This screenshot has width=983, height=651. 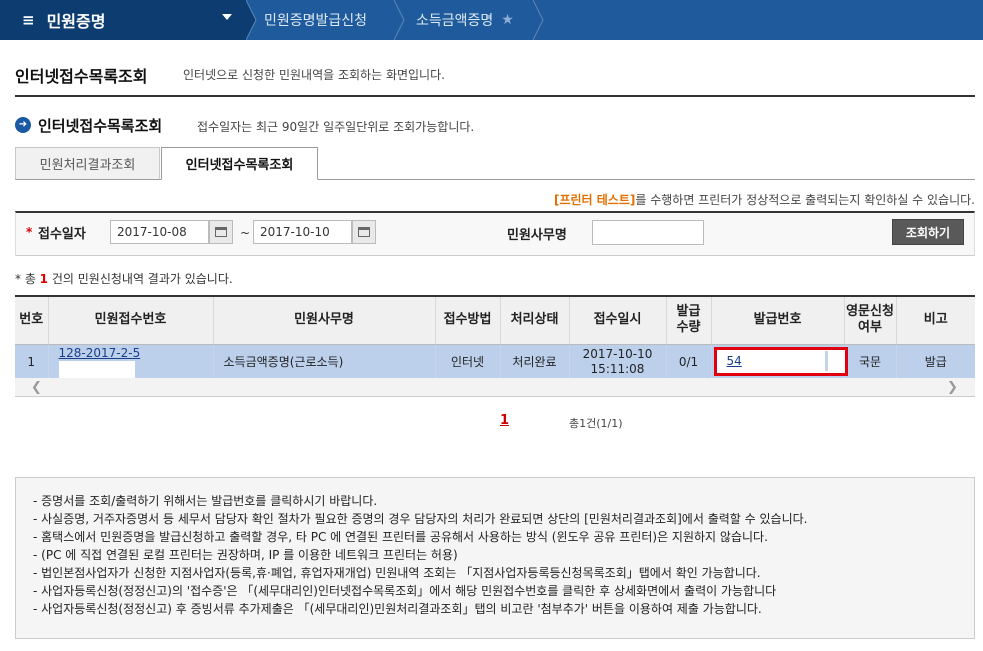 I want to click on breadcrumb-item-current: 소득금액증명 ★, so click(x=465, y=20).